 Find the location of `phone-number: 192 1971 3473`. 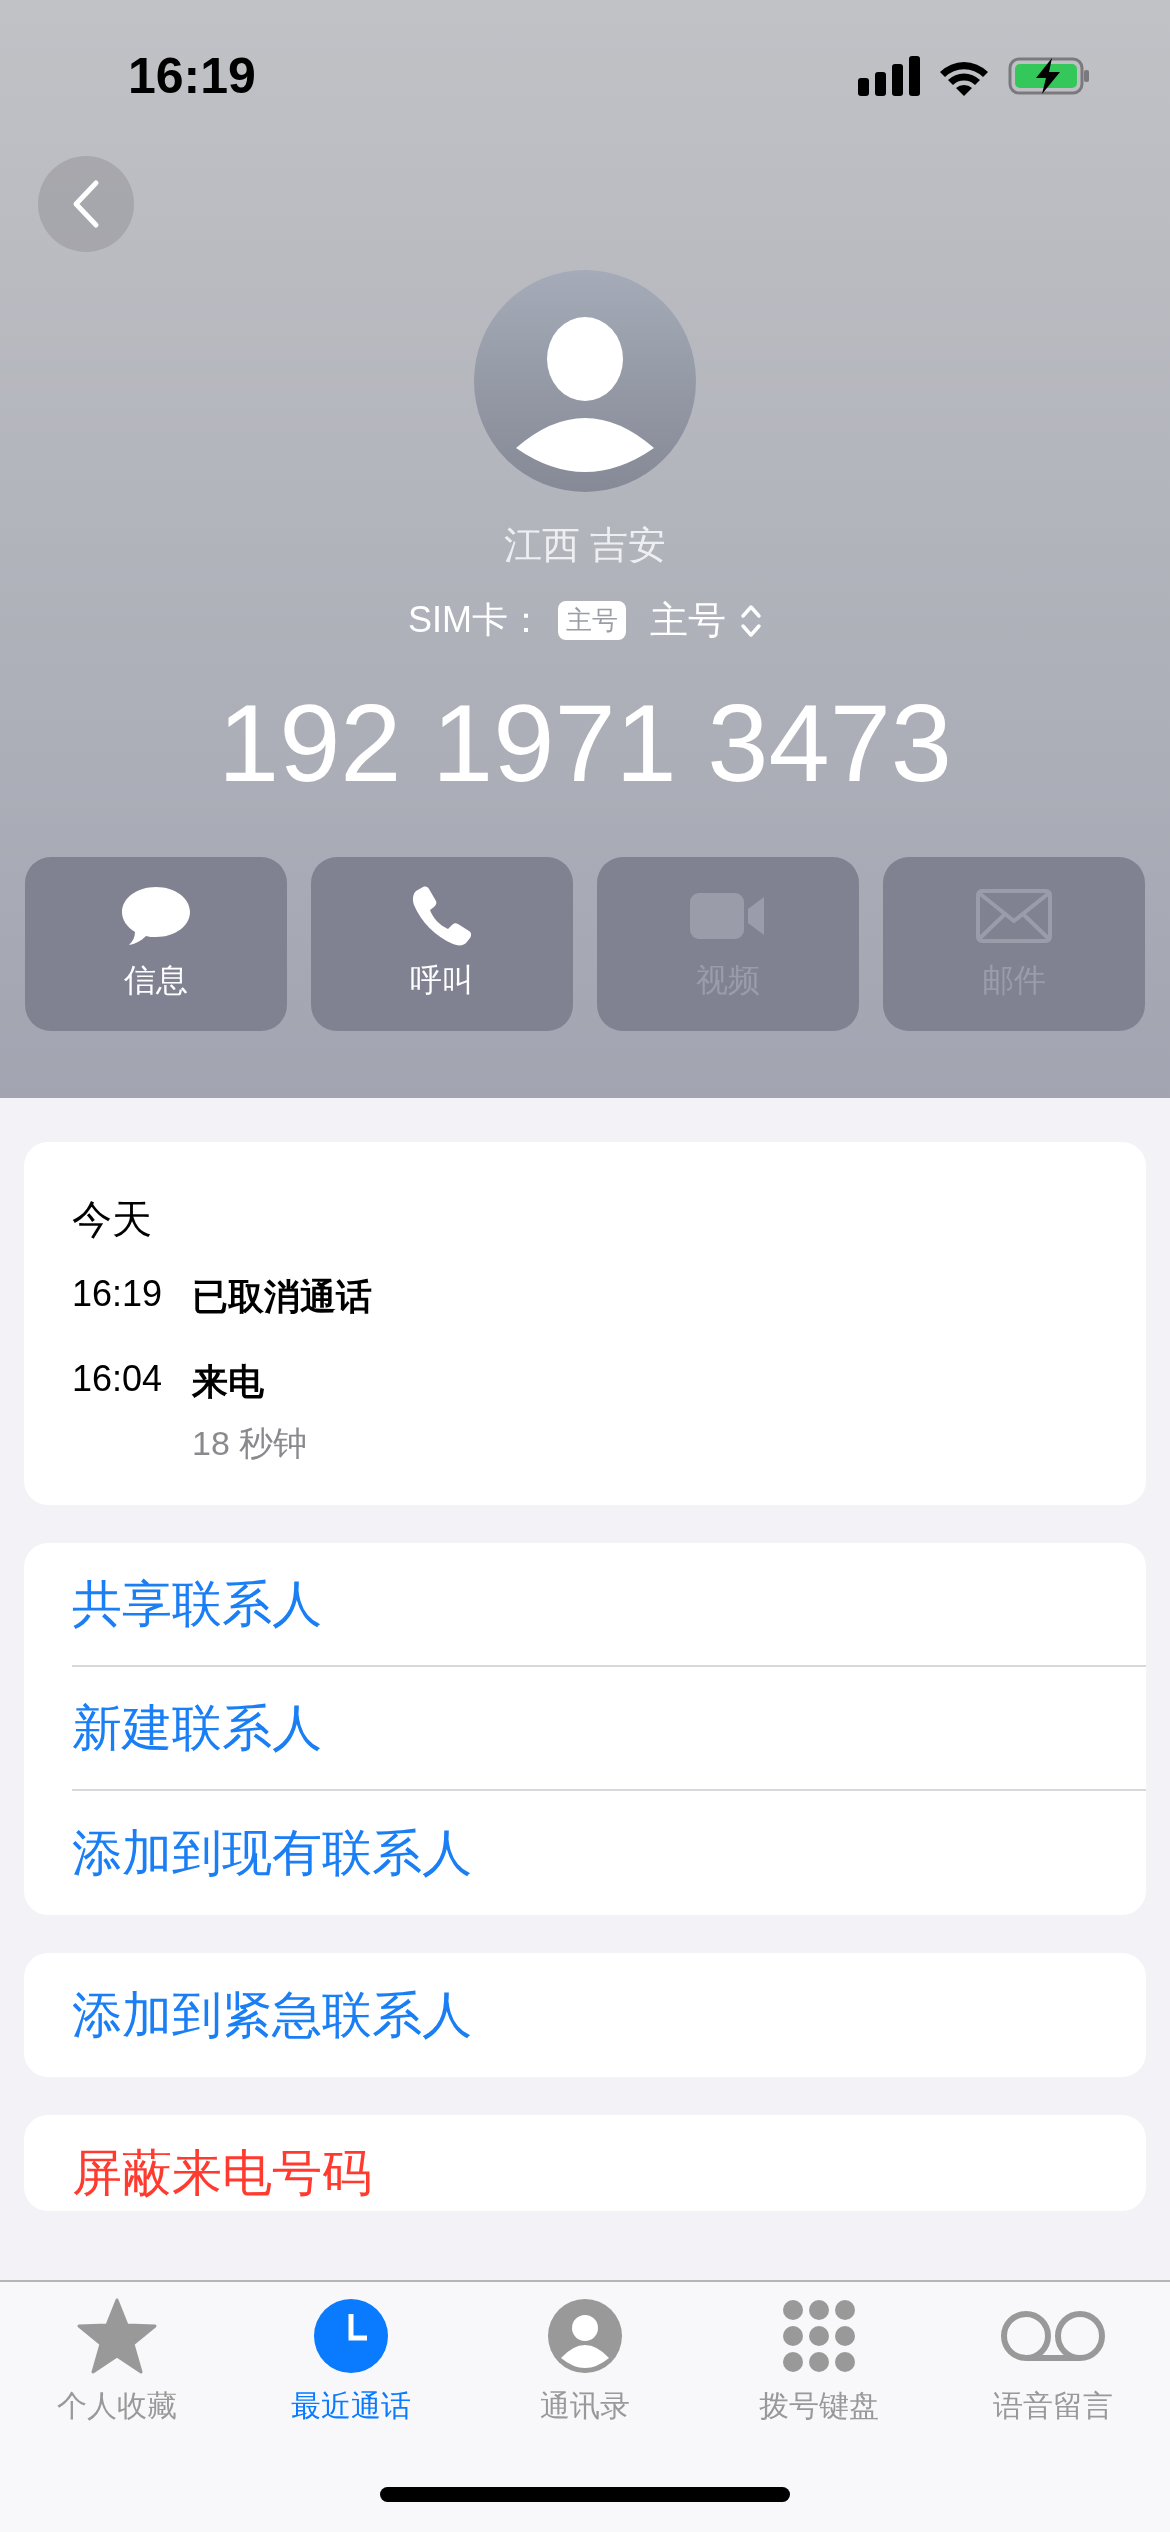

phone-number: 192 1971 3473 is located at coordinates (585, 742).